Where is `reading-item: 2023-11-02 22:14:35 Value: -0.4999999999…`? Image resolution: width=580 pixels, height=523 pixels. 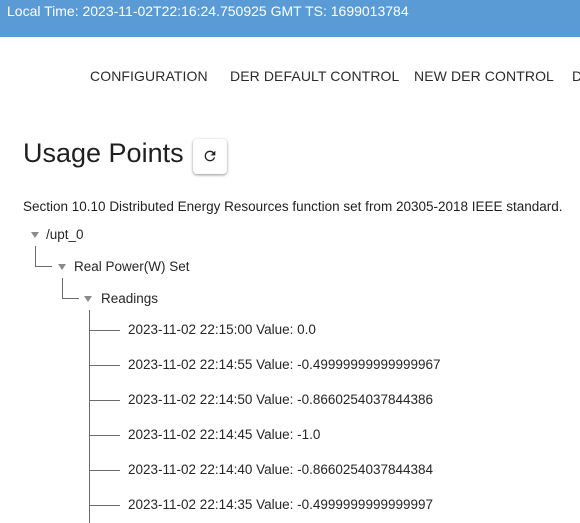 reading-item: 2023-11-02 22:14:35 Value: -0.4999999999… is located at coordinates (280, 504).